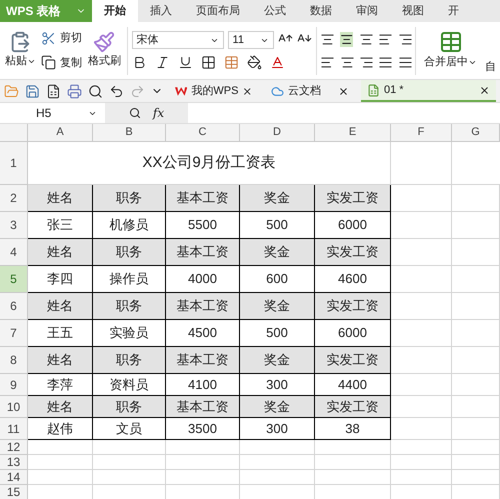  I want to click on font-color-icon, so click(277, 62).